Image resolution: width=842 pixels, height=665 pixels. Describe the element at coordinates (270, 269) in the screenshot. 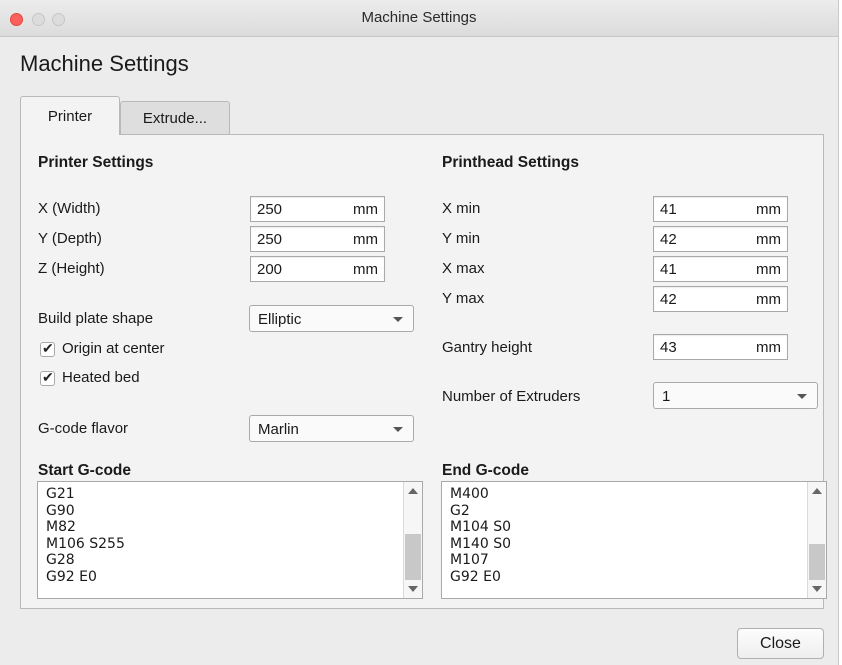

I see `z-height-value: 200` at that location.